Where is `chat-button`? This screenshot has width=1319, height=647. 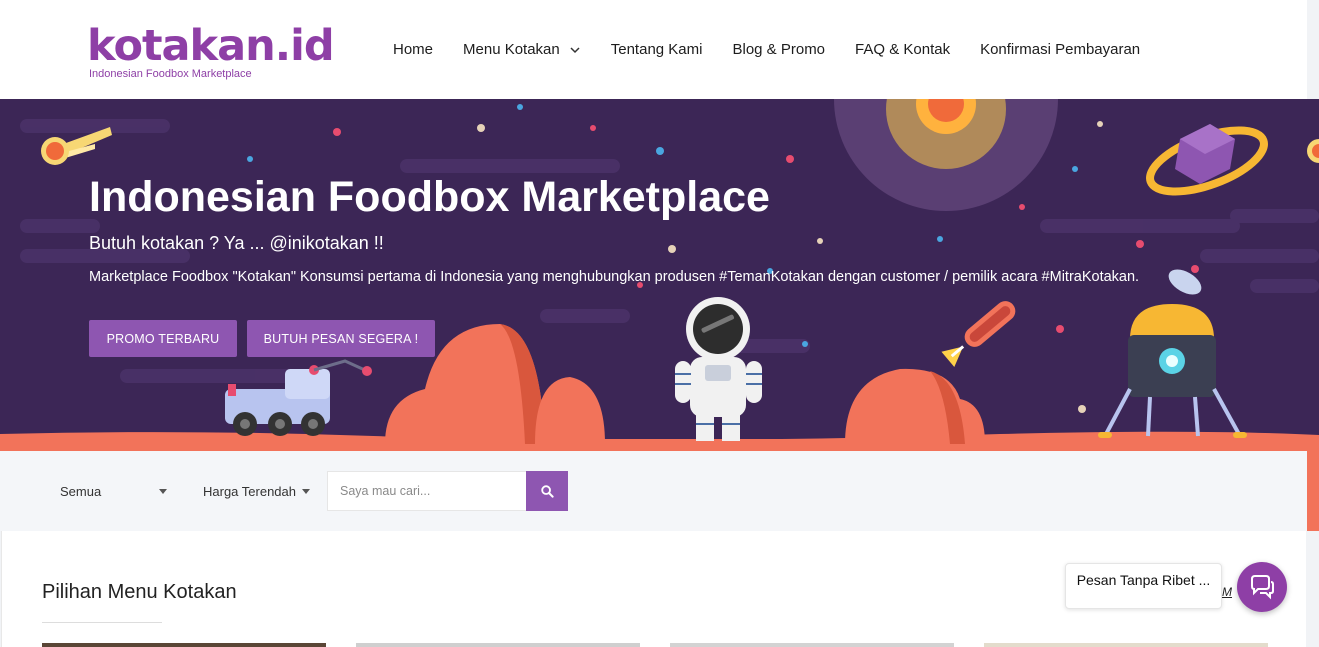 chat-button is located at coordinates (1262, 587).